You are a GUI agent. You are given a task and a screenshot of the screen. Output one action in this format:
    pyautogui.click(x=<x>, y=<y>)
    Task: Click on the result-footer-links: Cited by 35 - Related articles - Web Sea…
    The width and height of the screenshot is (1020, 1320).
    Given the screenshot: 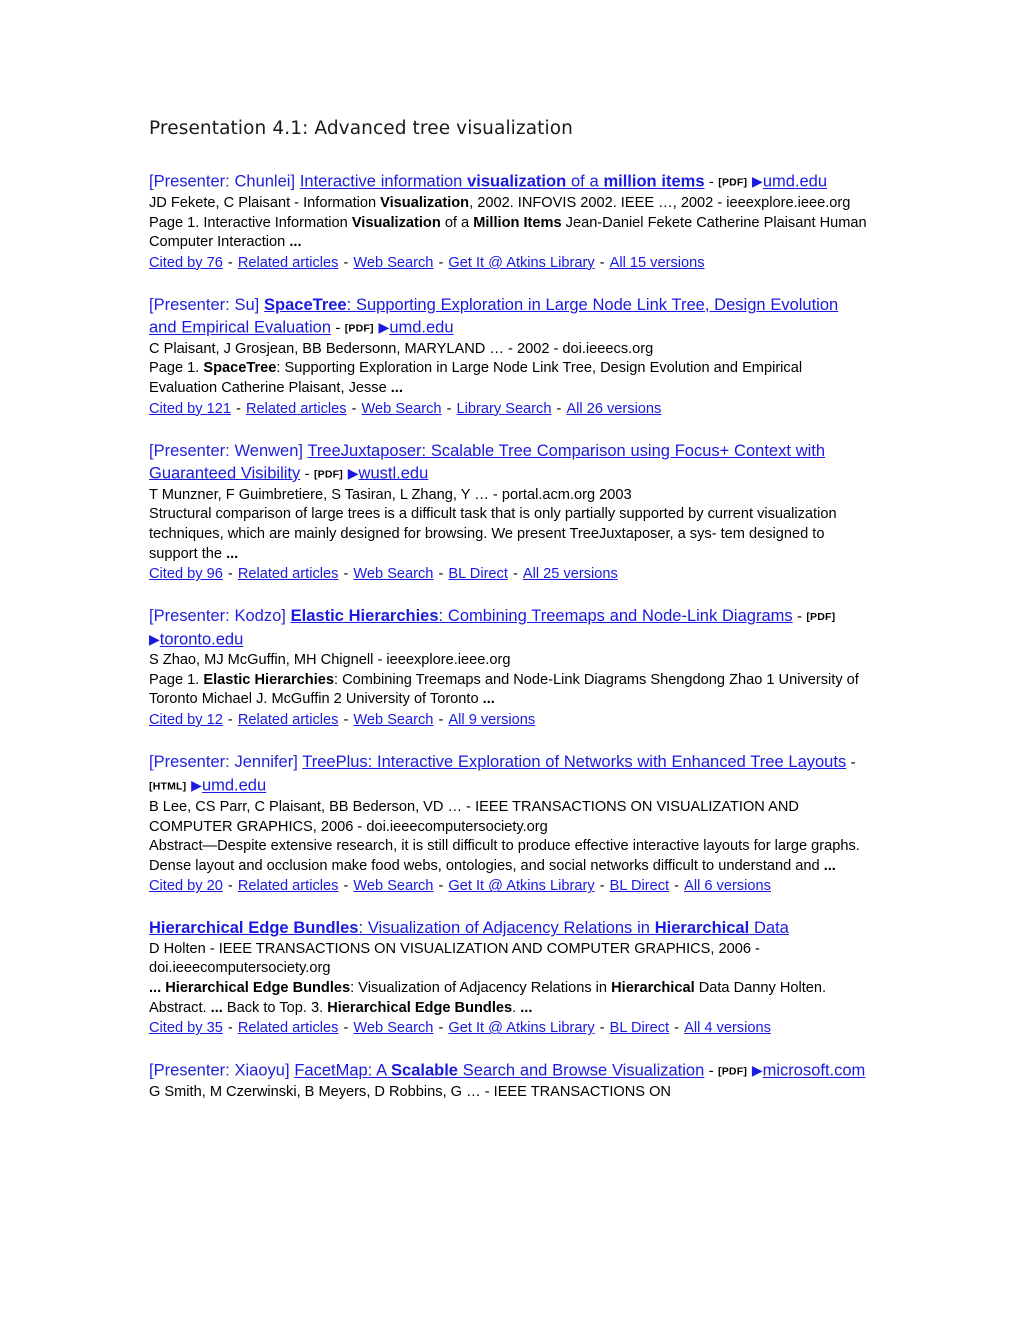 What is the action you would take?
    pyautogui.click(x=509, y=1028)
    